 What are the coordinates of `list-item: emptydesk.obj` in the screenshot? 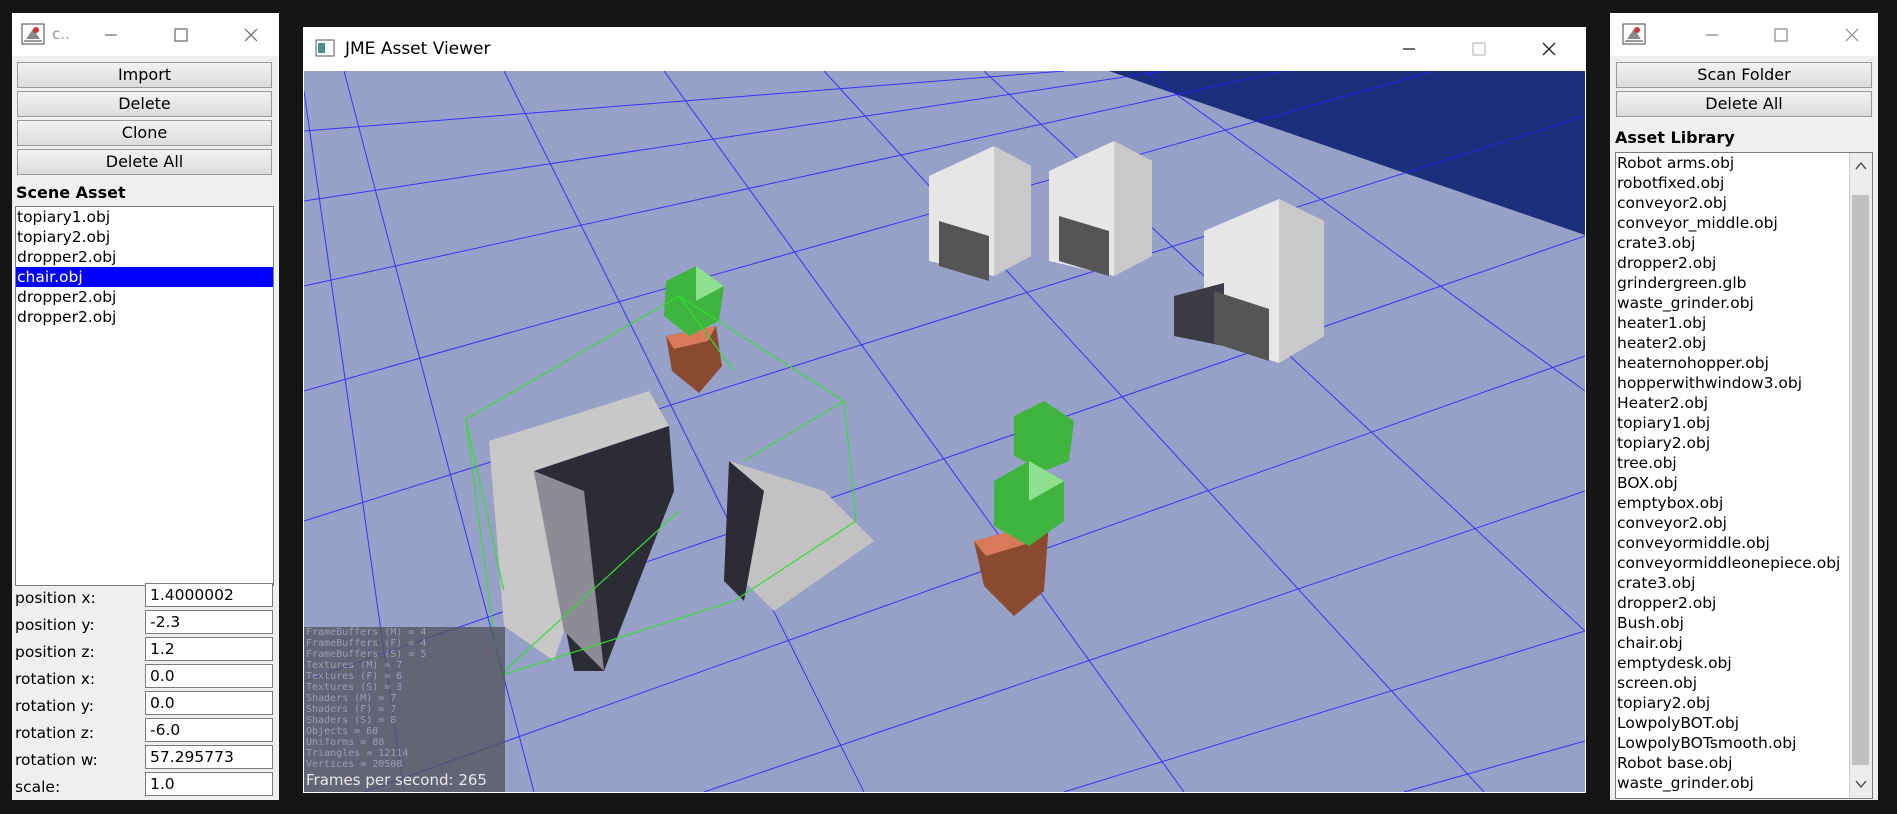 It's located at (1733, 663).